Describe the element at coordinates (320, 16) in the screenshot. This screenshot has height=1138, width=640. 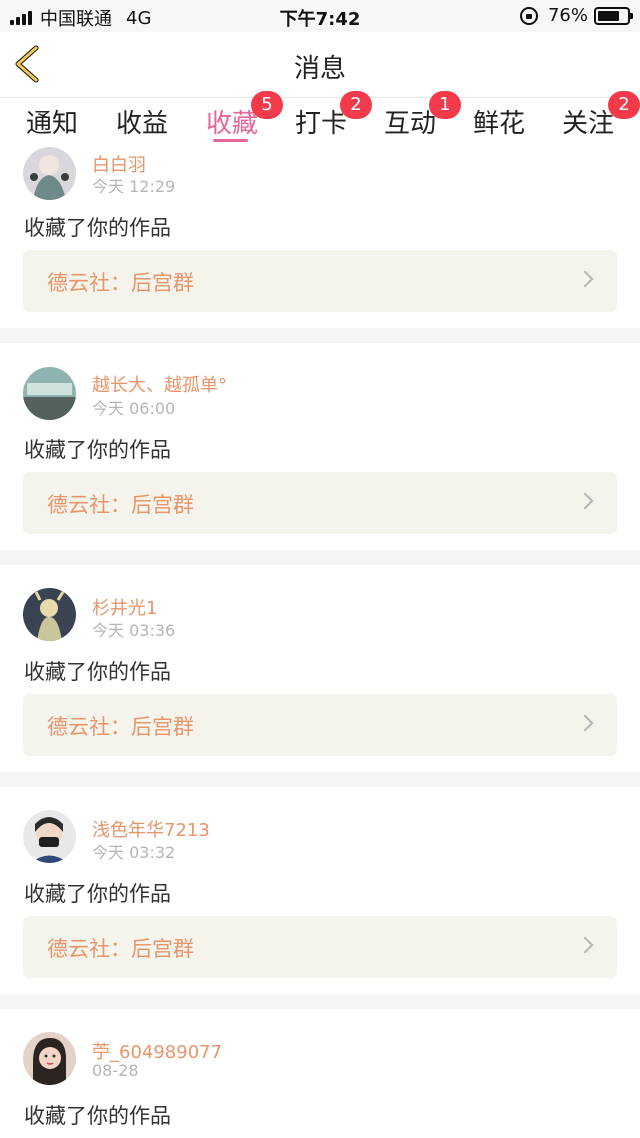
I see `status-bar: 中国联通 4G 下午7:42 76%` at that location.